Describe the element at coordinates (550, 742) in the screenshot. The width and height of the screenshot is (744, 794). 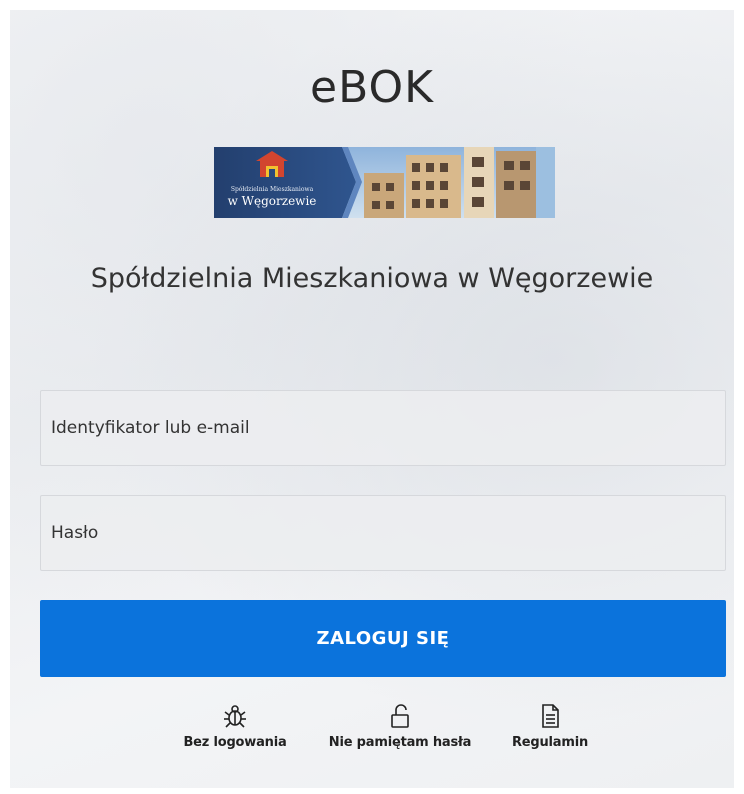
I see `link-terms-label: Regulamin` at that location.